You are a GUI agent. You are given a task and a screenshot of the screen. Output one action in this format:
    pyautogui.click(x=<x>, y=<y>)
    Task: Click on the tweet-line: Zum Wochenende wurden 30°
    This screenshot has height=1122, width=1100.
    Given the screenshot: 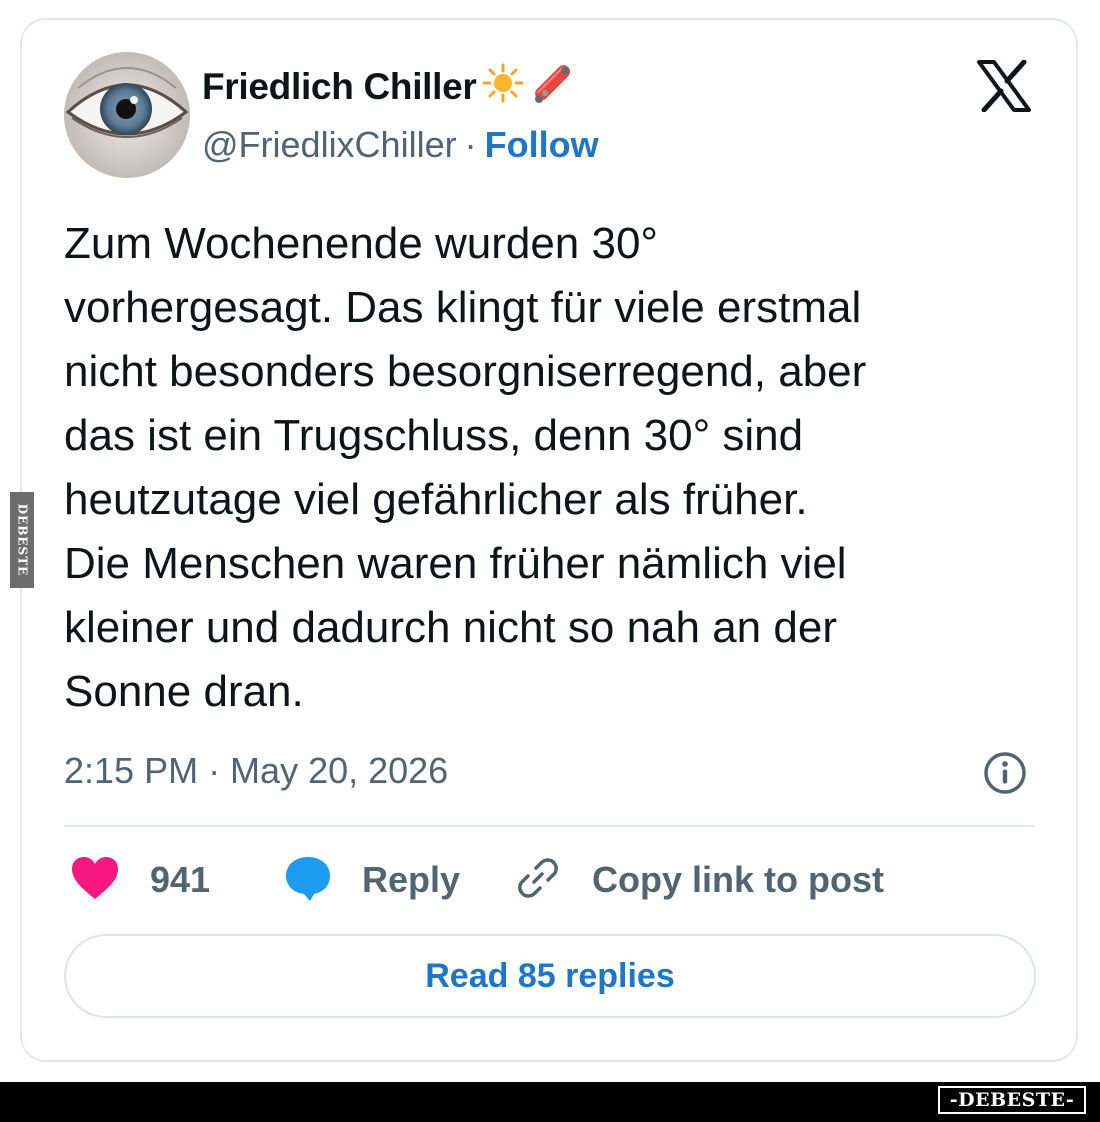 What is the action you would take?
    pyautogui.click(x=361, y=243)
    